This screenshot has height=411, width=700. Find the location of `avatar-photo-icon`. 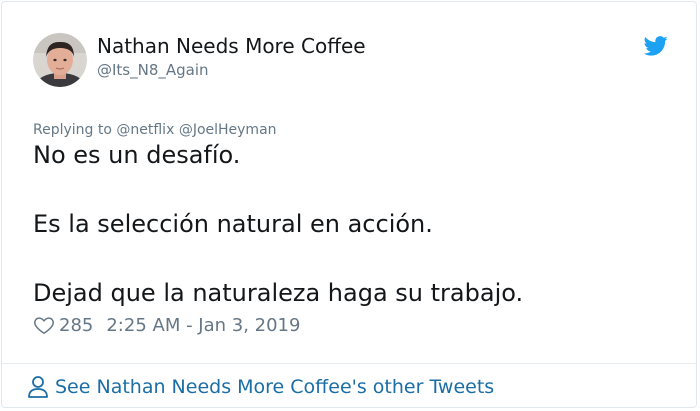

avatar-photo-icon is located at coordinates (60, 60).